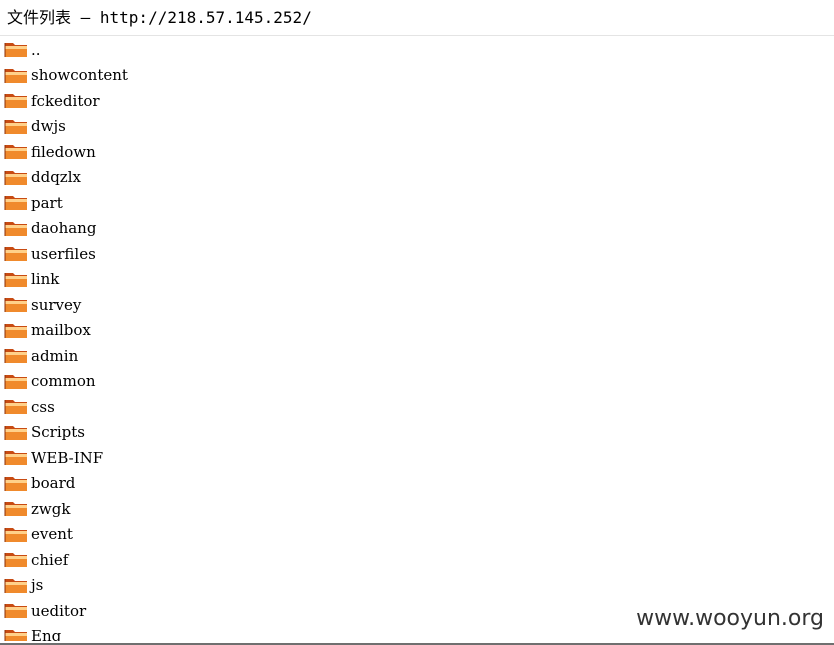 The width and height of the screenshot is (834, 645). Describe the element at coordinates (417, 76) in the screenshot. I see `folder-item: showcontent` at that location.